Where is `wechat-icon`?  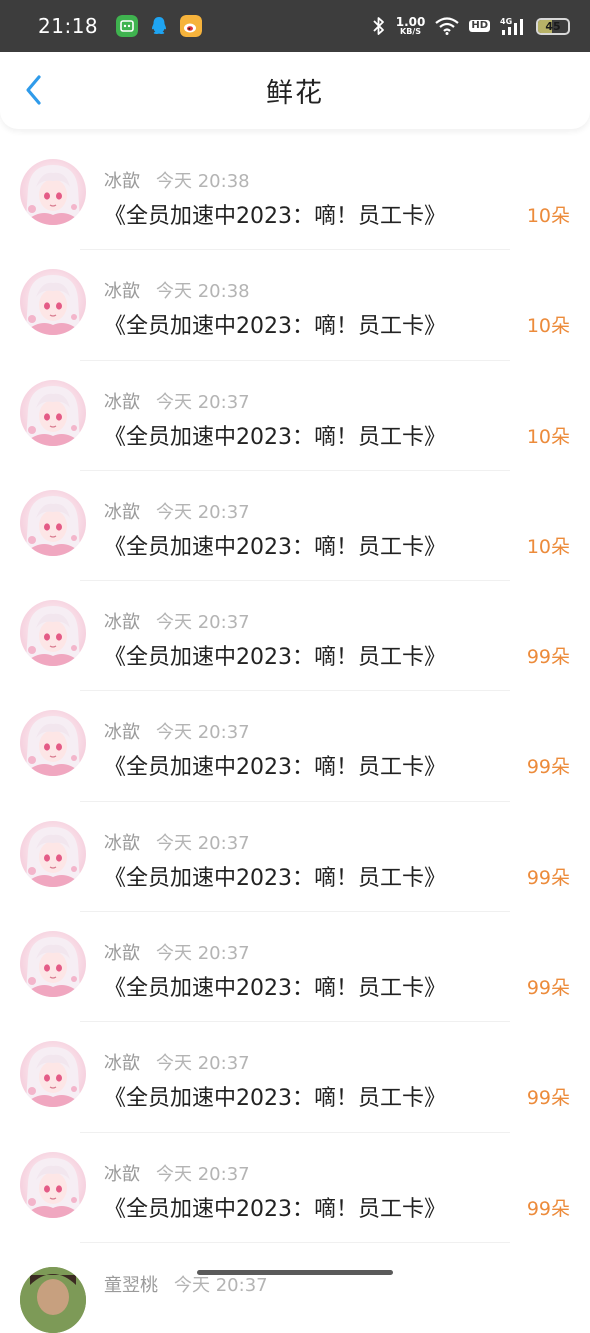
wechat-icon is located at coordinates (127, 26).